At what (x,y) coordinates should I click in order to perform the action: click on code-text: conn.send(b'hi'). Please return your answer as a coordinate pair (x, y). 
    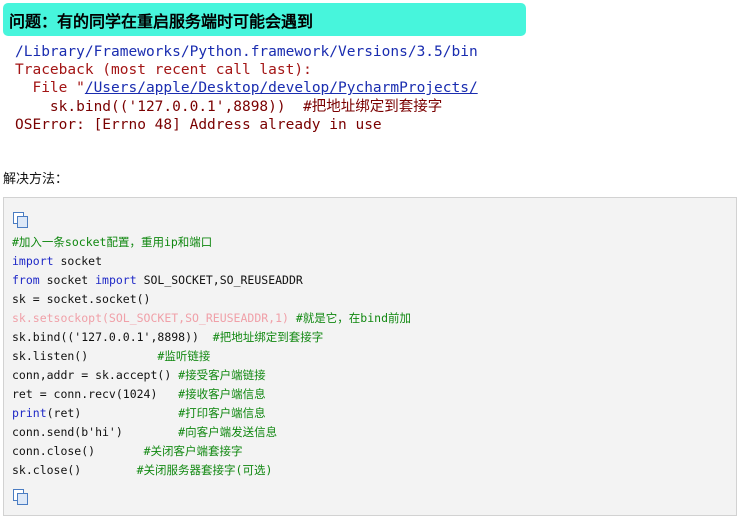
    Looking at the image, I should click on (95, 432).